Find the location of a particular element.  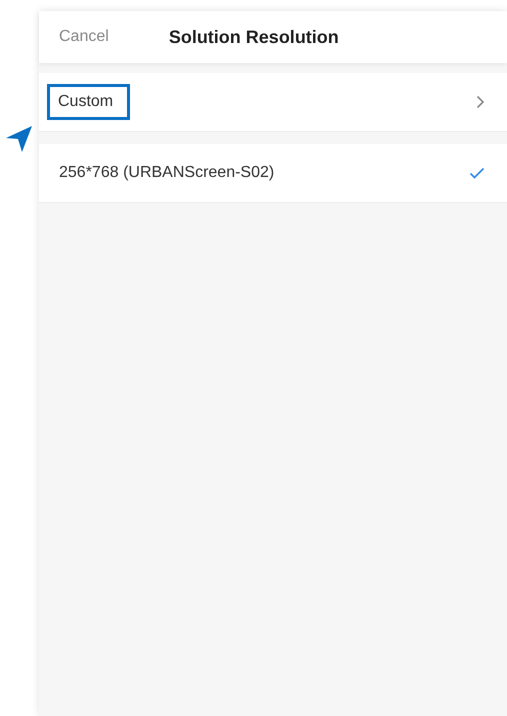

list-item: 256*768 (URBANScreen-S02) is located at coordinates (273, 173).